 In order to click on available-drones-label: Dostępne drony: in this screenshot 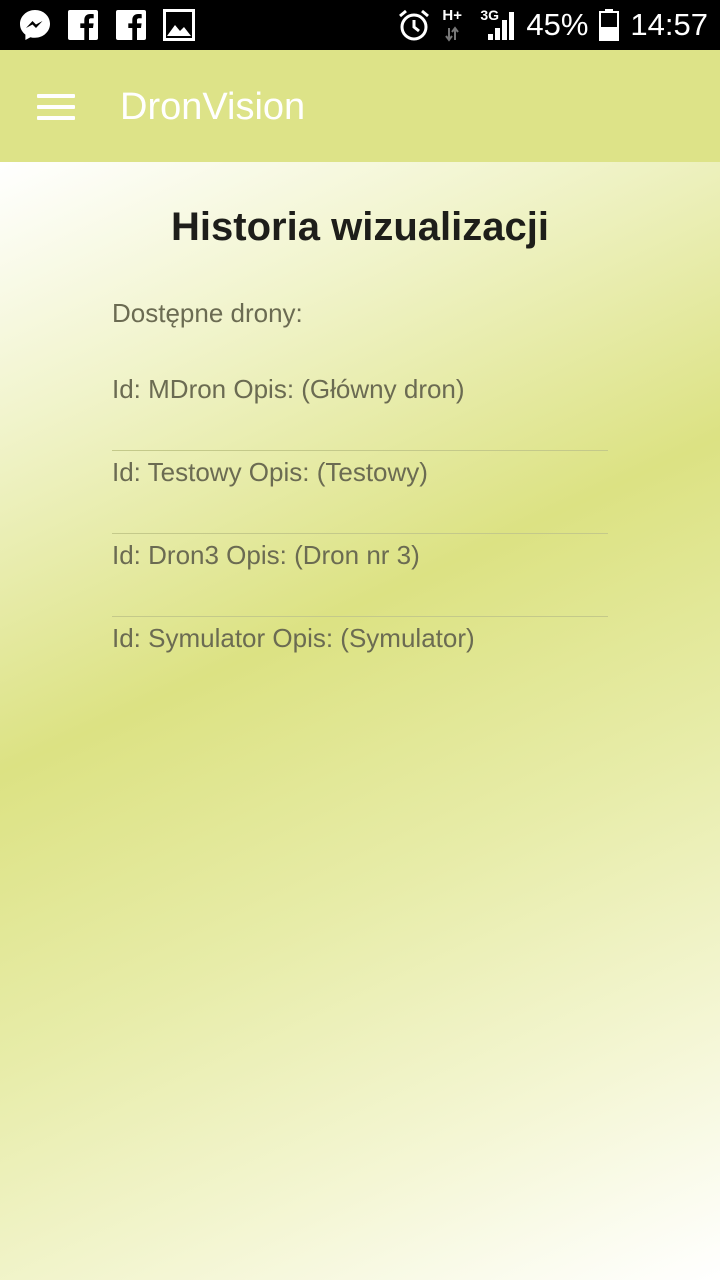, I will do `click(207, 313)`.